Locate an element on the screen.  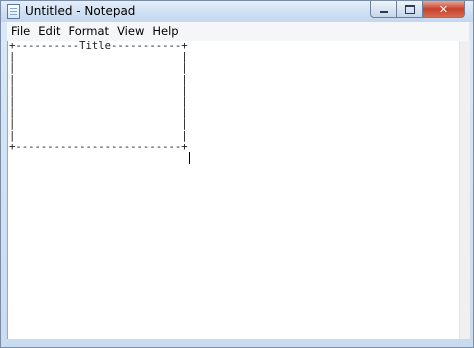
menu-edit: Edit is located at coordinates (49, 31).